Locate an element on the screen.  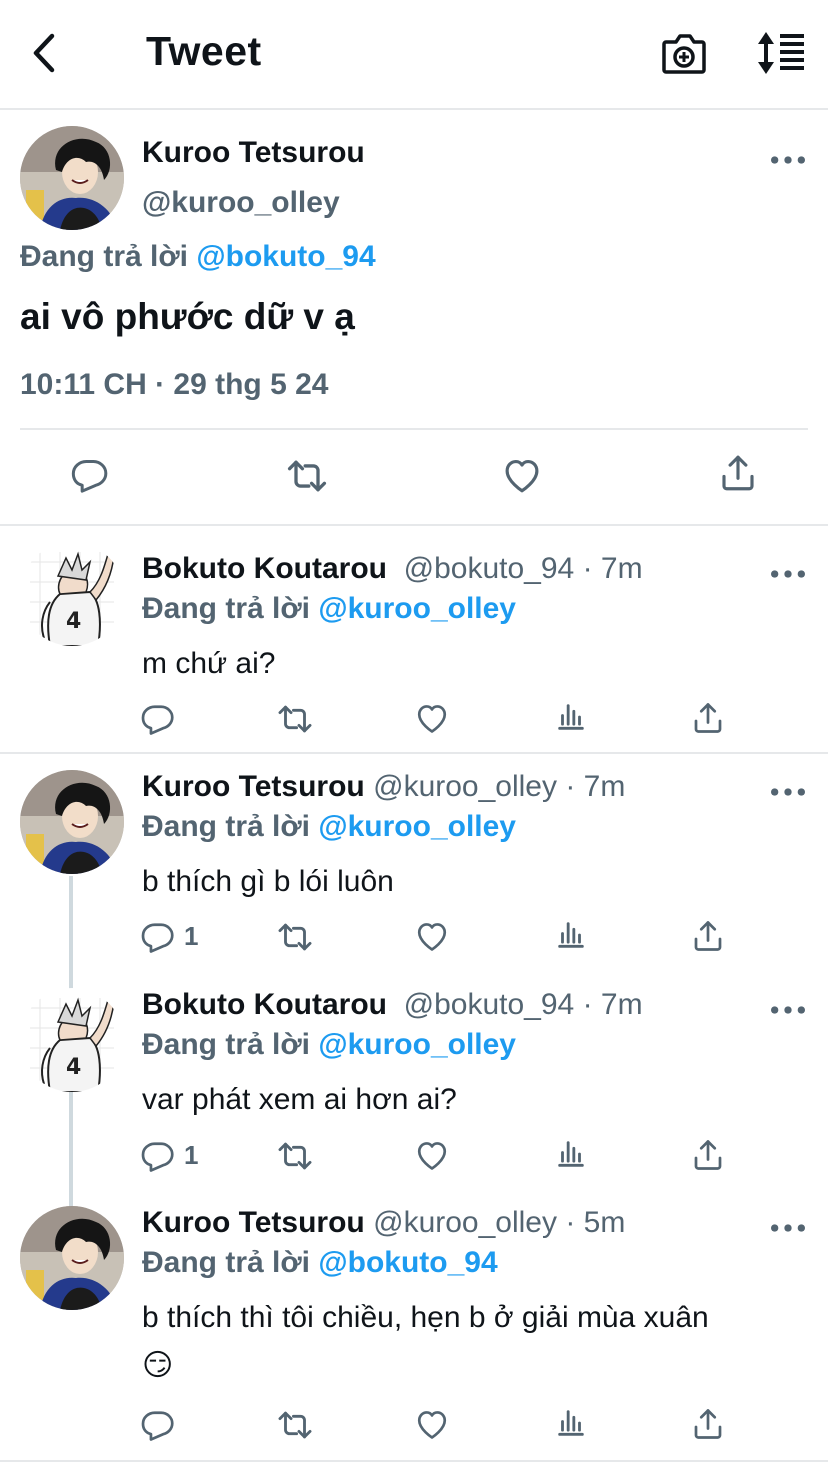
tweet-time: 5m is located at coordinates (605, 1222).